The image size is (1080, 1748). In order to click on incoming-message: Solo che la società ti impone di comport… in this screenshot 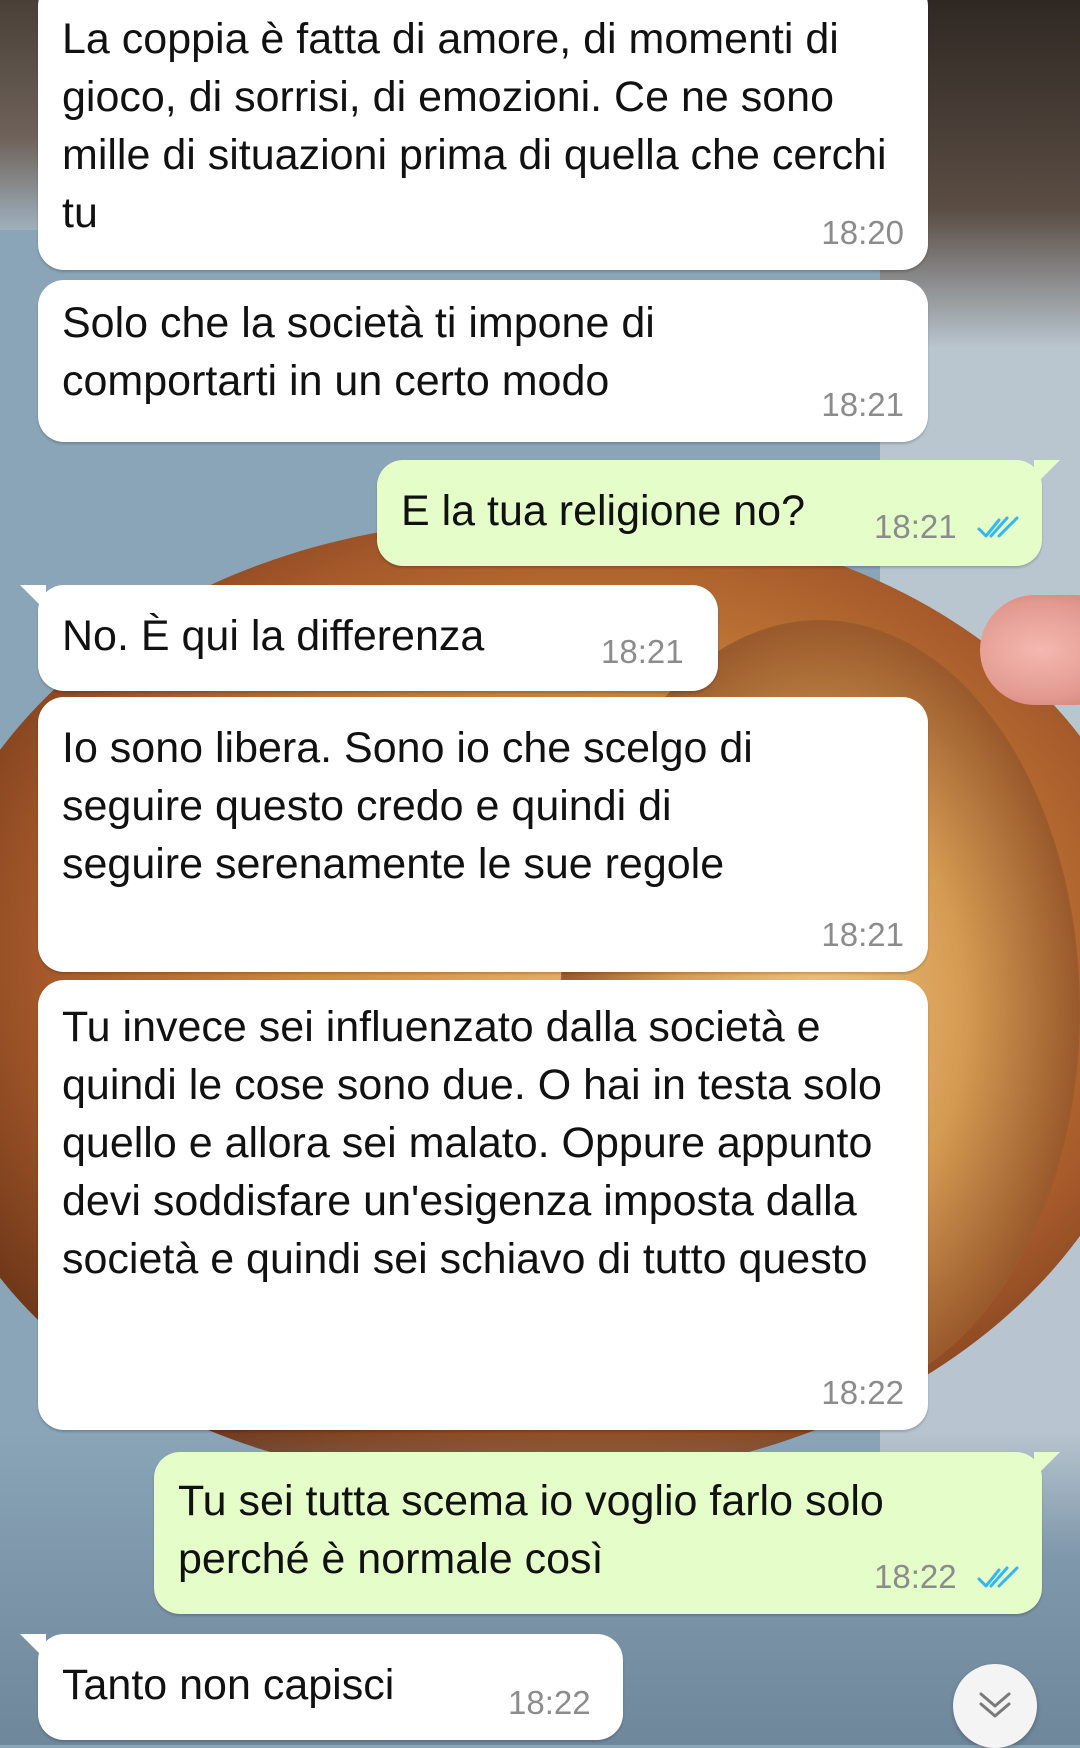, I will do `click(483, 361)`.